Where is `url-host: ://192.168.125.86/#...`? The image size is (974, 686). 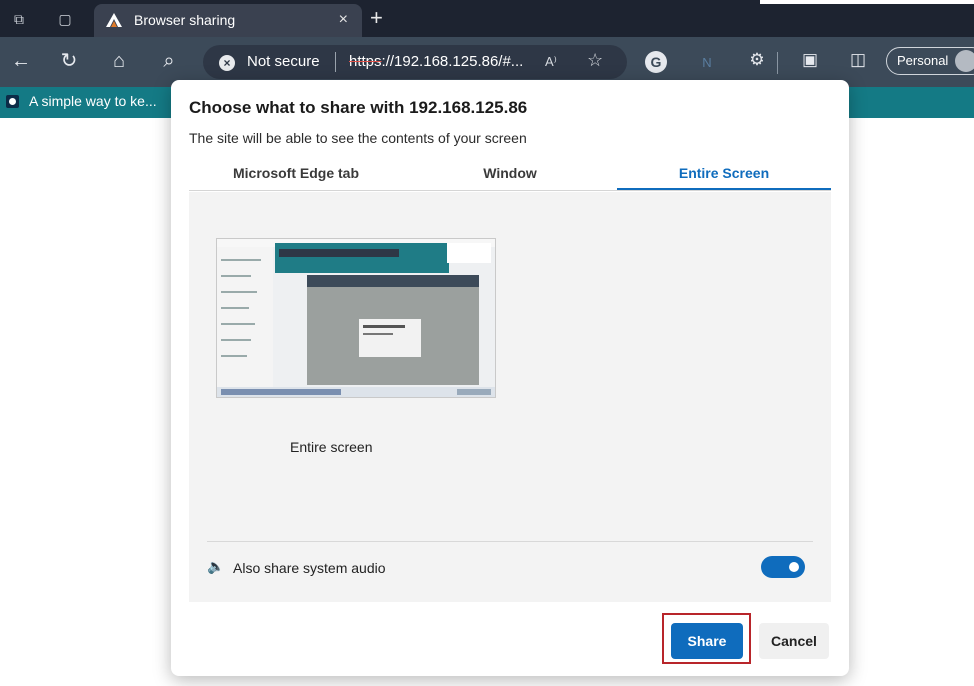 url-host: ://192.168.125.86/#... is located at coordinates (452, 61).